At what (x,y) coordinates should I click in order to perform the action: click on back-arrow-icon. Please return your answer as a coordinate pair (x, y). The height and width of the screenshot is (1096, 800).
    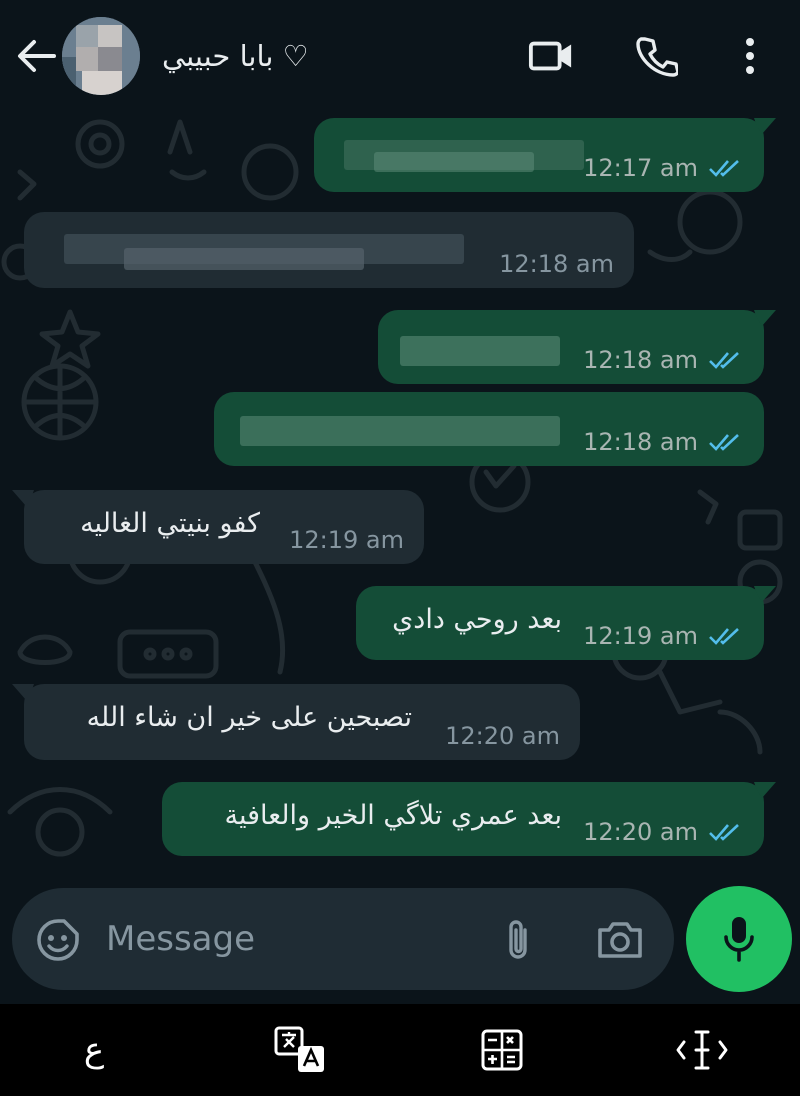
    Looking at the image, I should click on (36, 56).